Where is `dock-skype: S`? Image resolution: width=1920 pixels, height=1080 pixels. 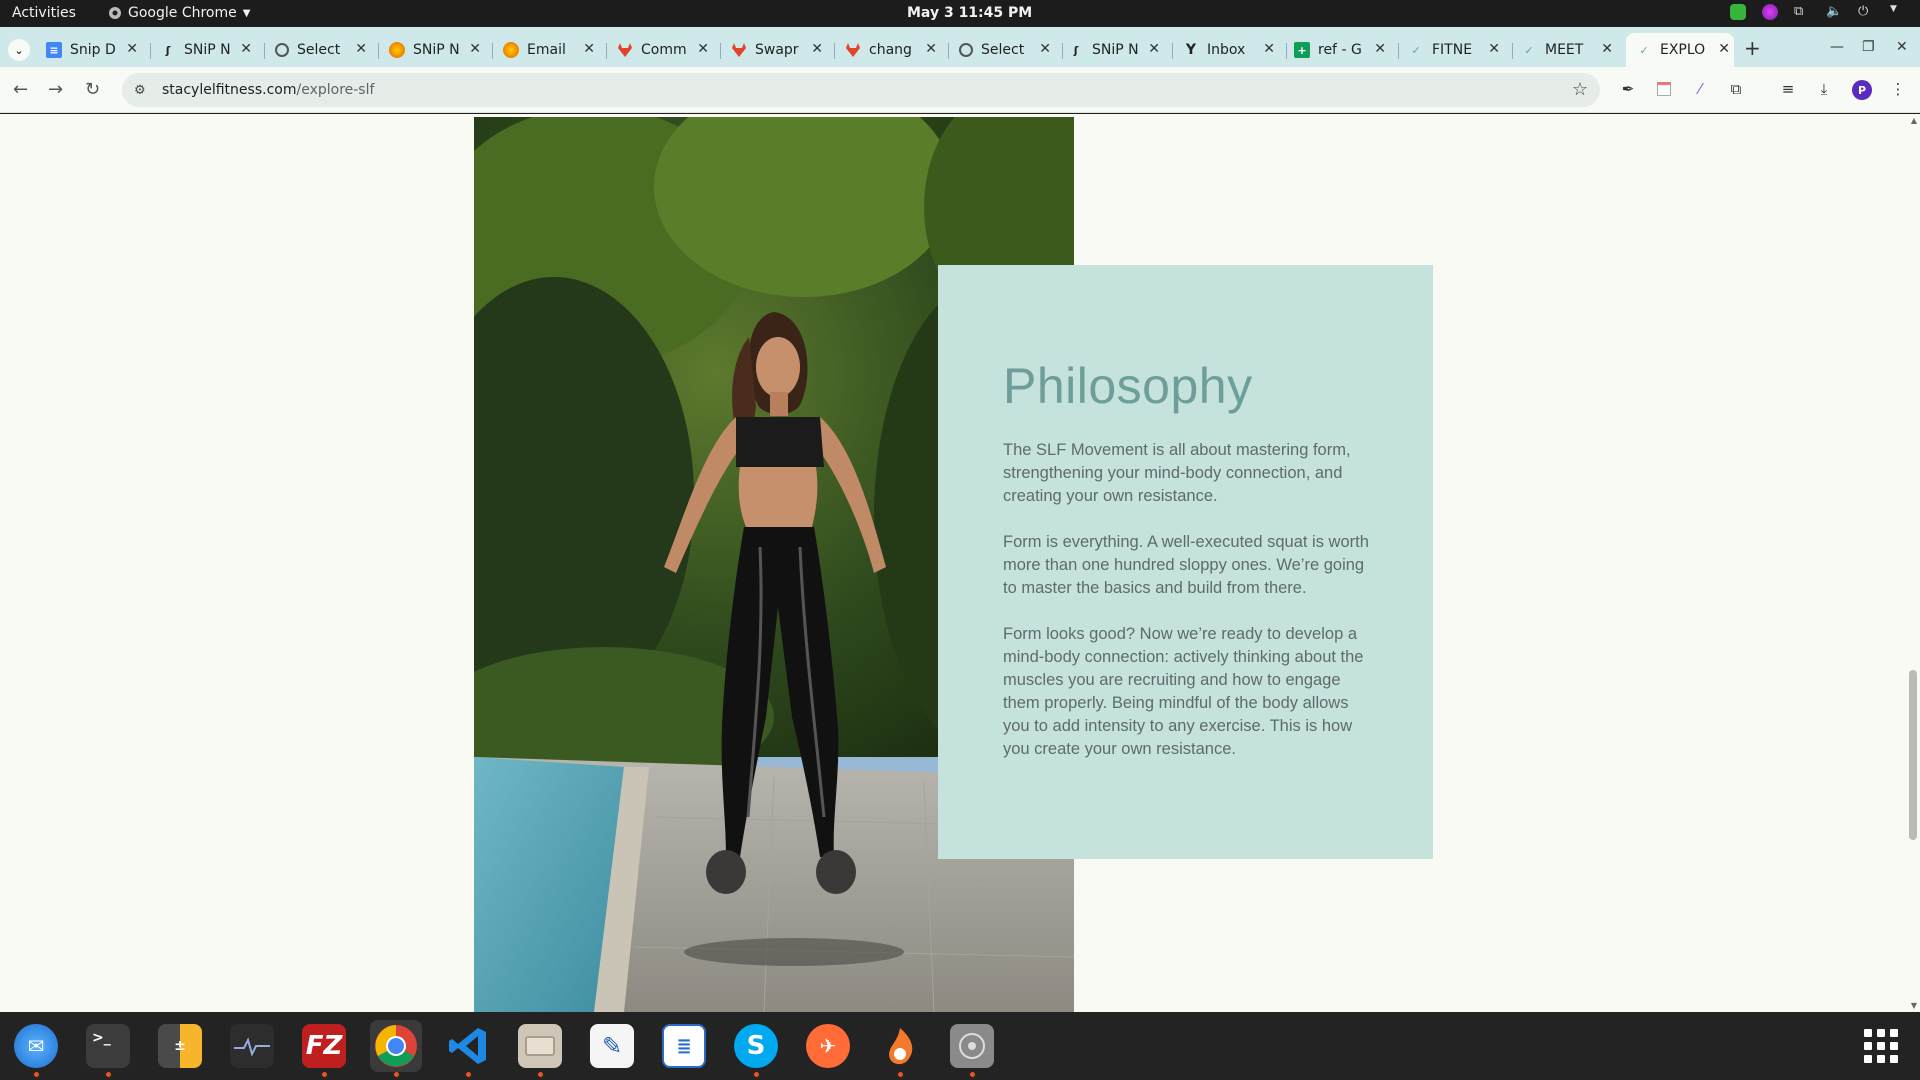 dock-skype: S is located at coordinates (756, 1048).